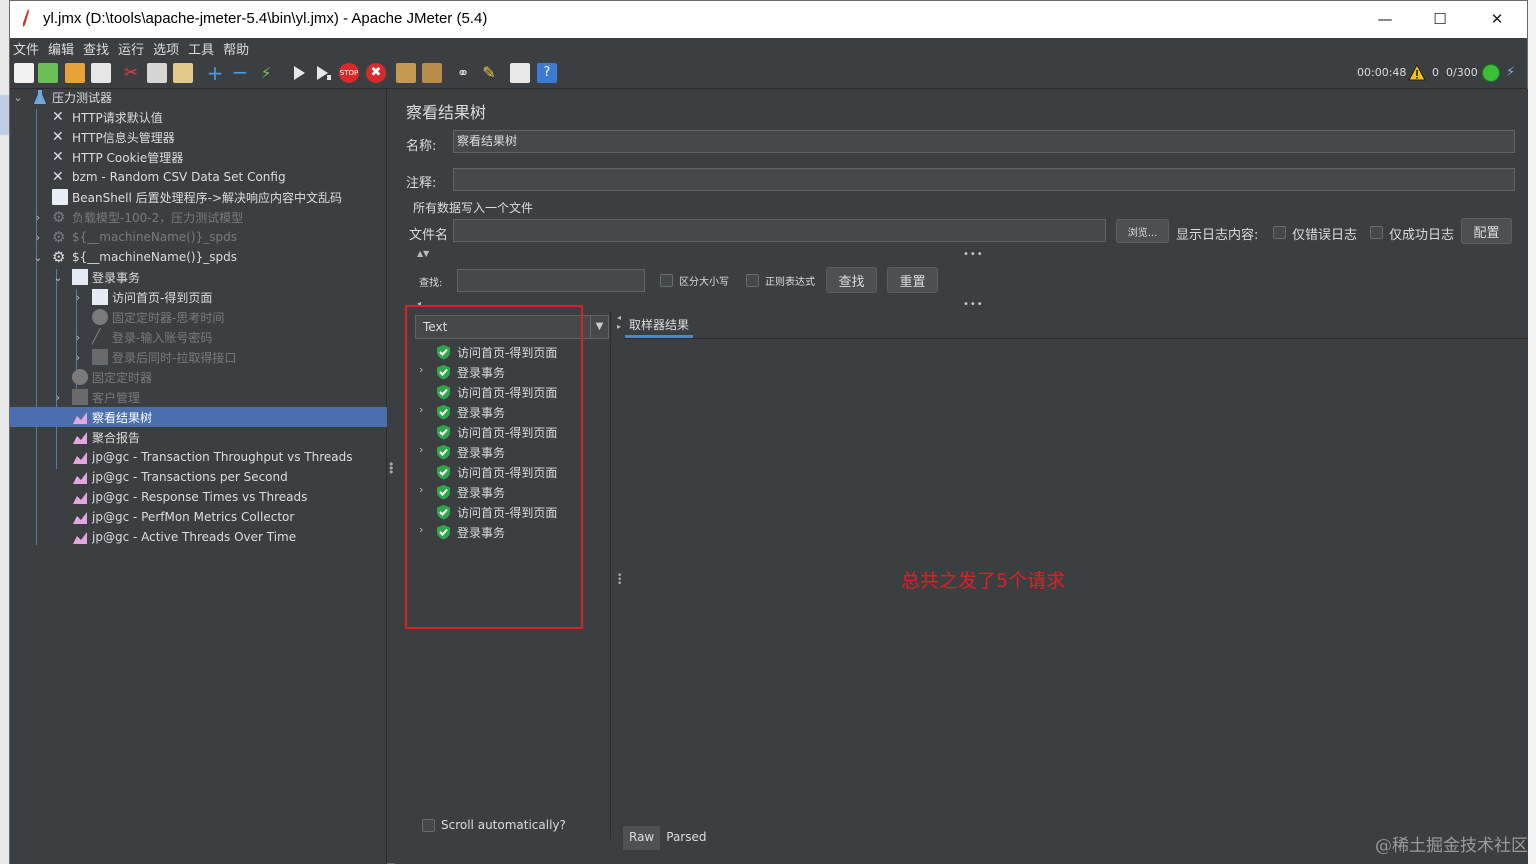 The height and width of the screenshot is (864, 1536). I want to click on collapse-arrows-icon: ▲▼, so click(423, 253).